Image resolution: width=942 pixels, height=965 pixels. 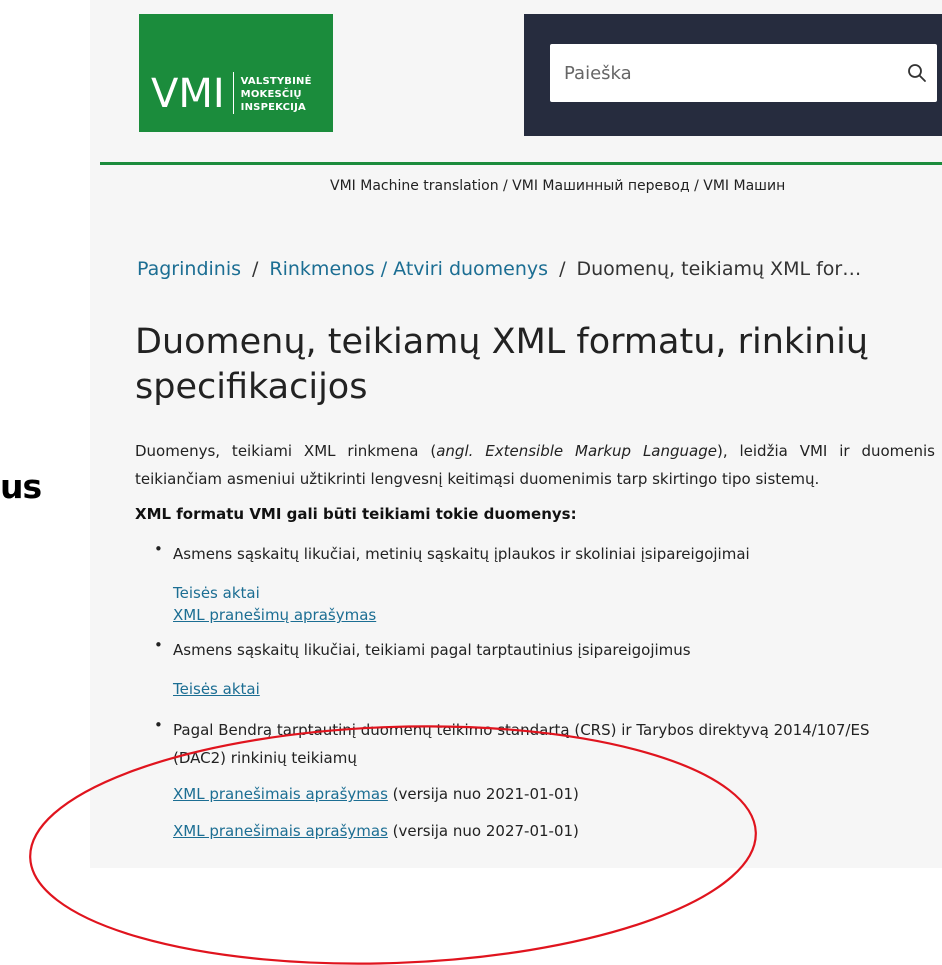 I want to click on logo-line: MOKESČIŲ, so click(x=271, y=94).